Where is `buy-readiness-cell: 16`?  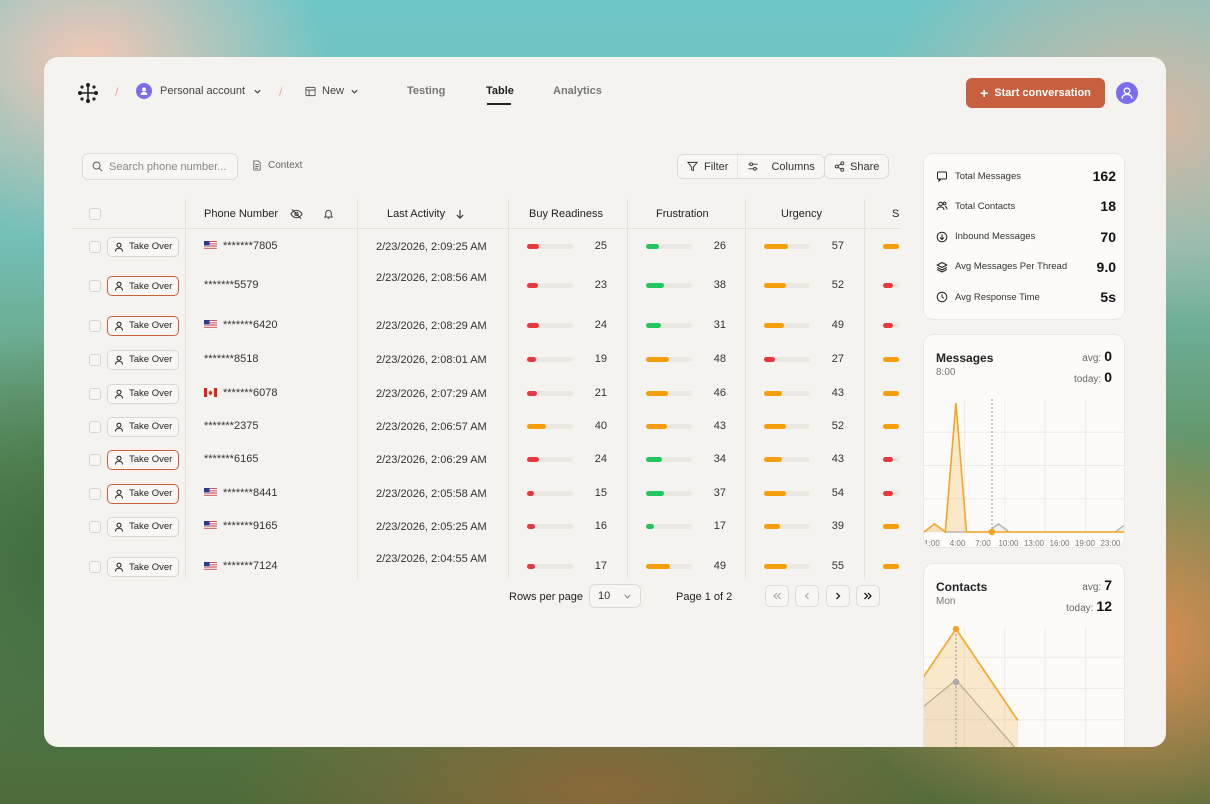 buy-readiness-cell: 16 is located at coordinates (572, 527).